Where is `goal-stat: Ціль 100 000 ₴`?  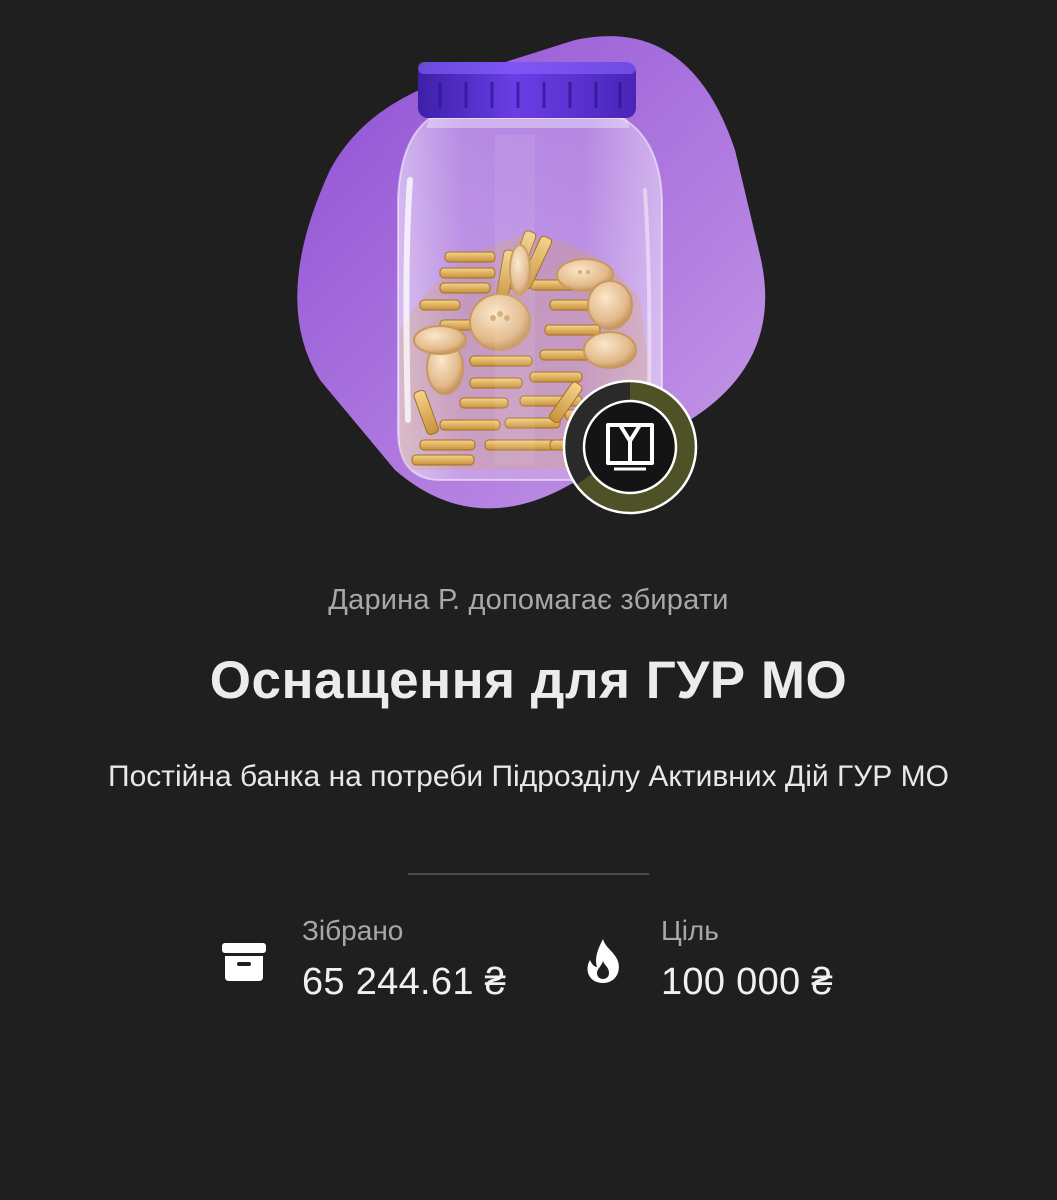 goal-stat: Ціль 100 000 ₴ is located at coordinates (744, 965).